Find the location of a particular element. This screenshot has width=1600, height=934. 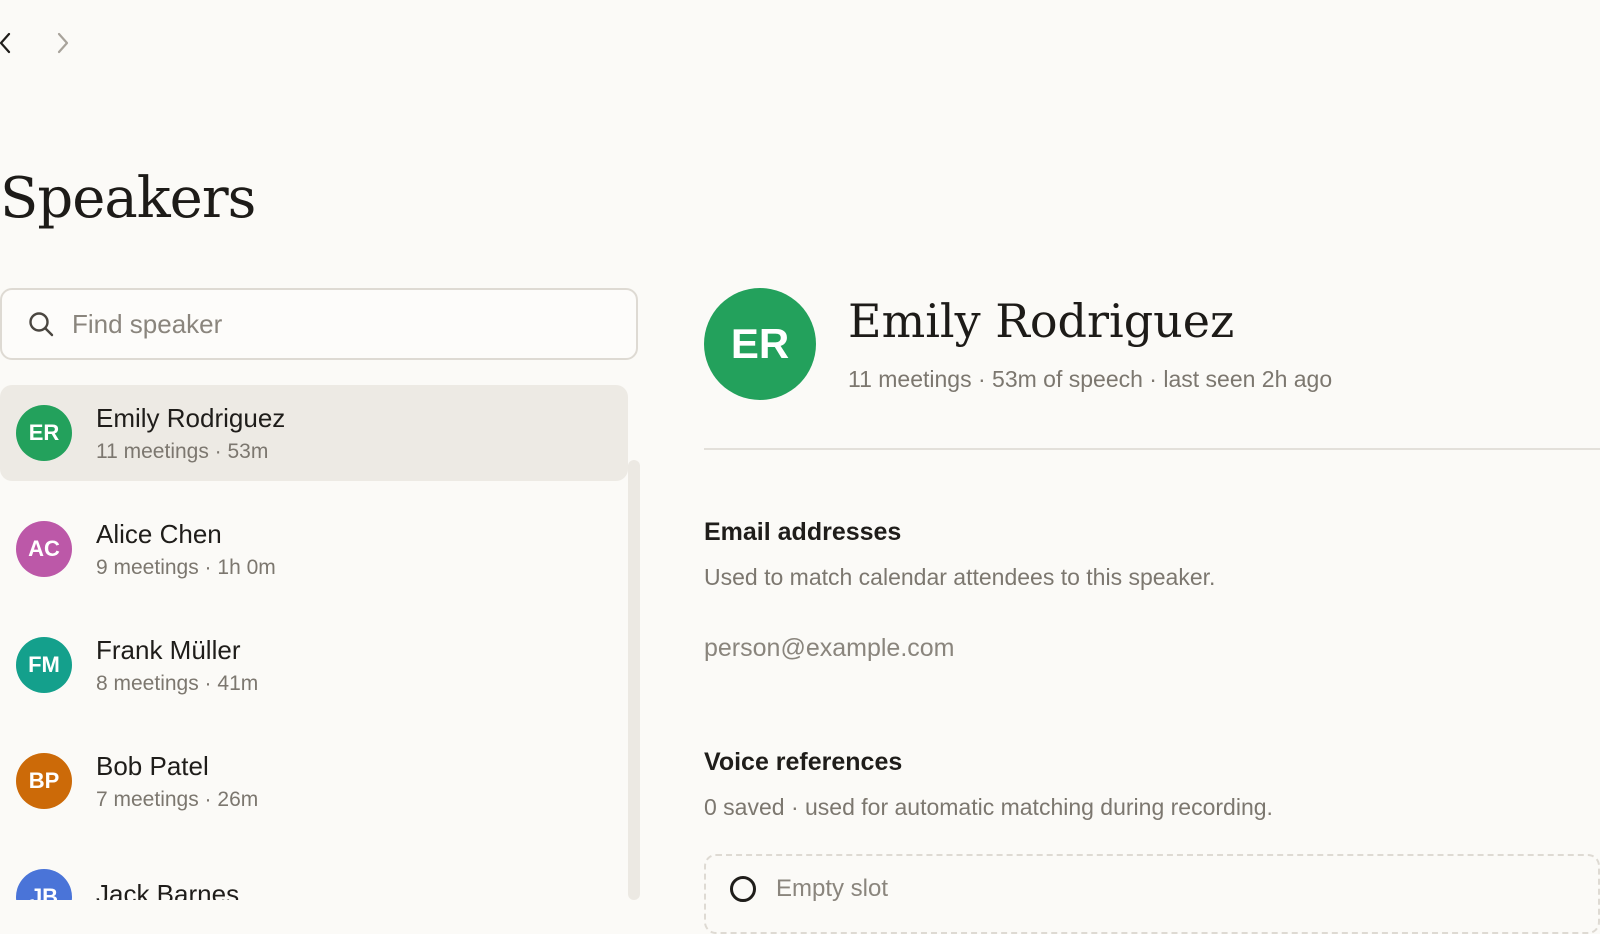

email-section-heading: Email addresses is located at coordinates (803, 532).